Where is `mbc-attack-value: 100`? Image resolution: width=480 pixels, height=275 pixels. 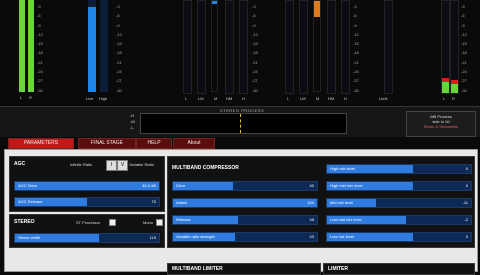
mbc-attack-value: 100 is located at coordinates (310, 202).